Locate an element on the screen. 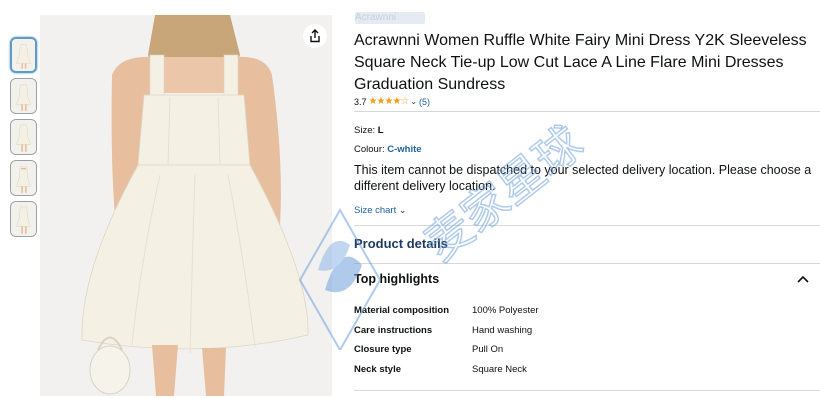 The width and height of the screenshot is (820, 398). table-row: Care instructions Hand washing is located at coordinates (446, 331).